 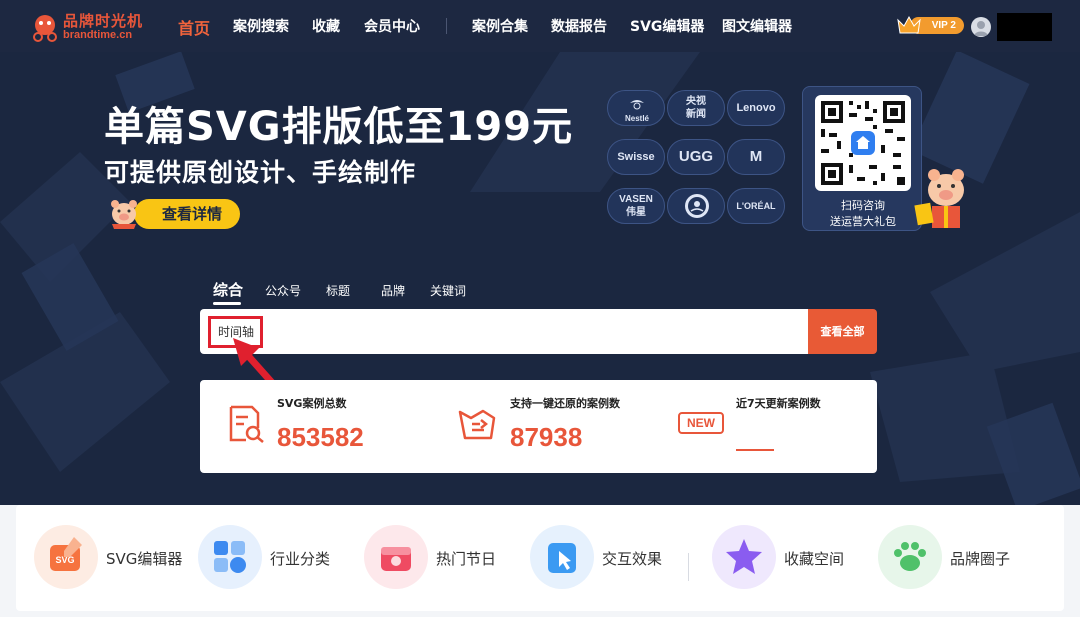 I want to click on starbucks-logo-icon, so click(x=697, y=206).